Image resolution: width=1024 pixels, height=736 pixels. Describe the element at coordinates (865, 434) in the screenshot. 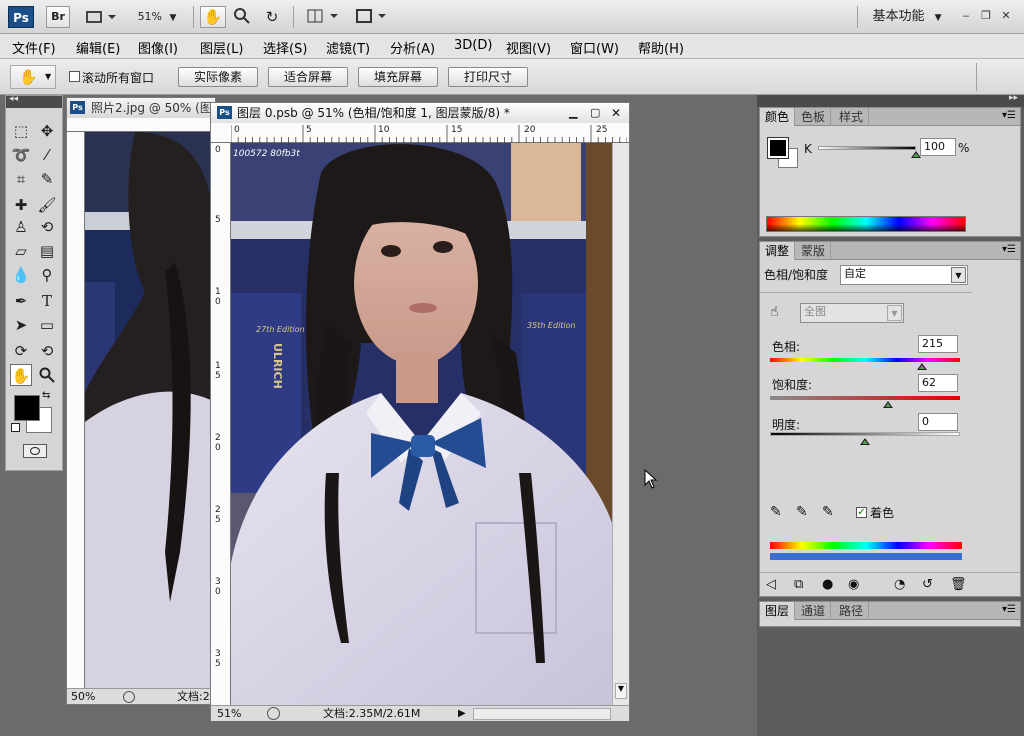

I see `lightness-slider` at that location.